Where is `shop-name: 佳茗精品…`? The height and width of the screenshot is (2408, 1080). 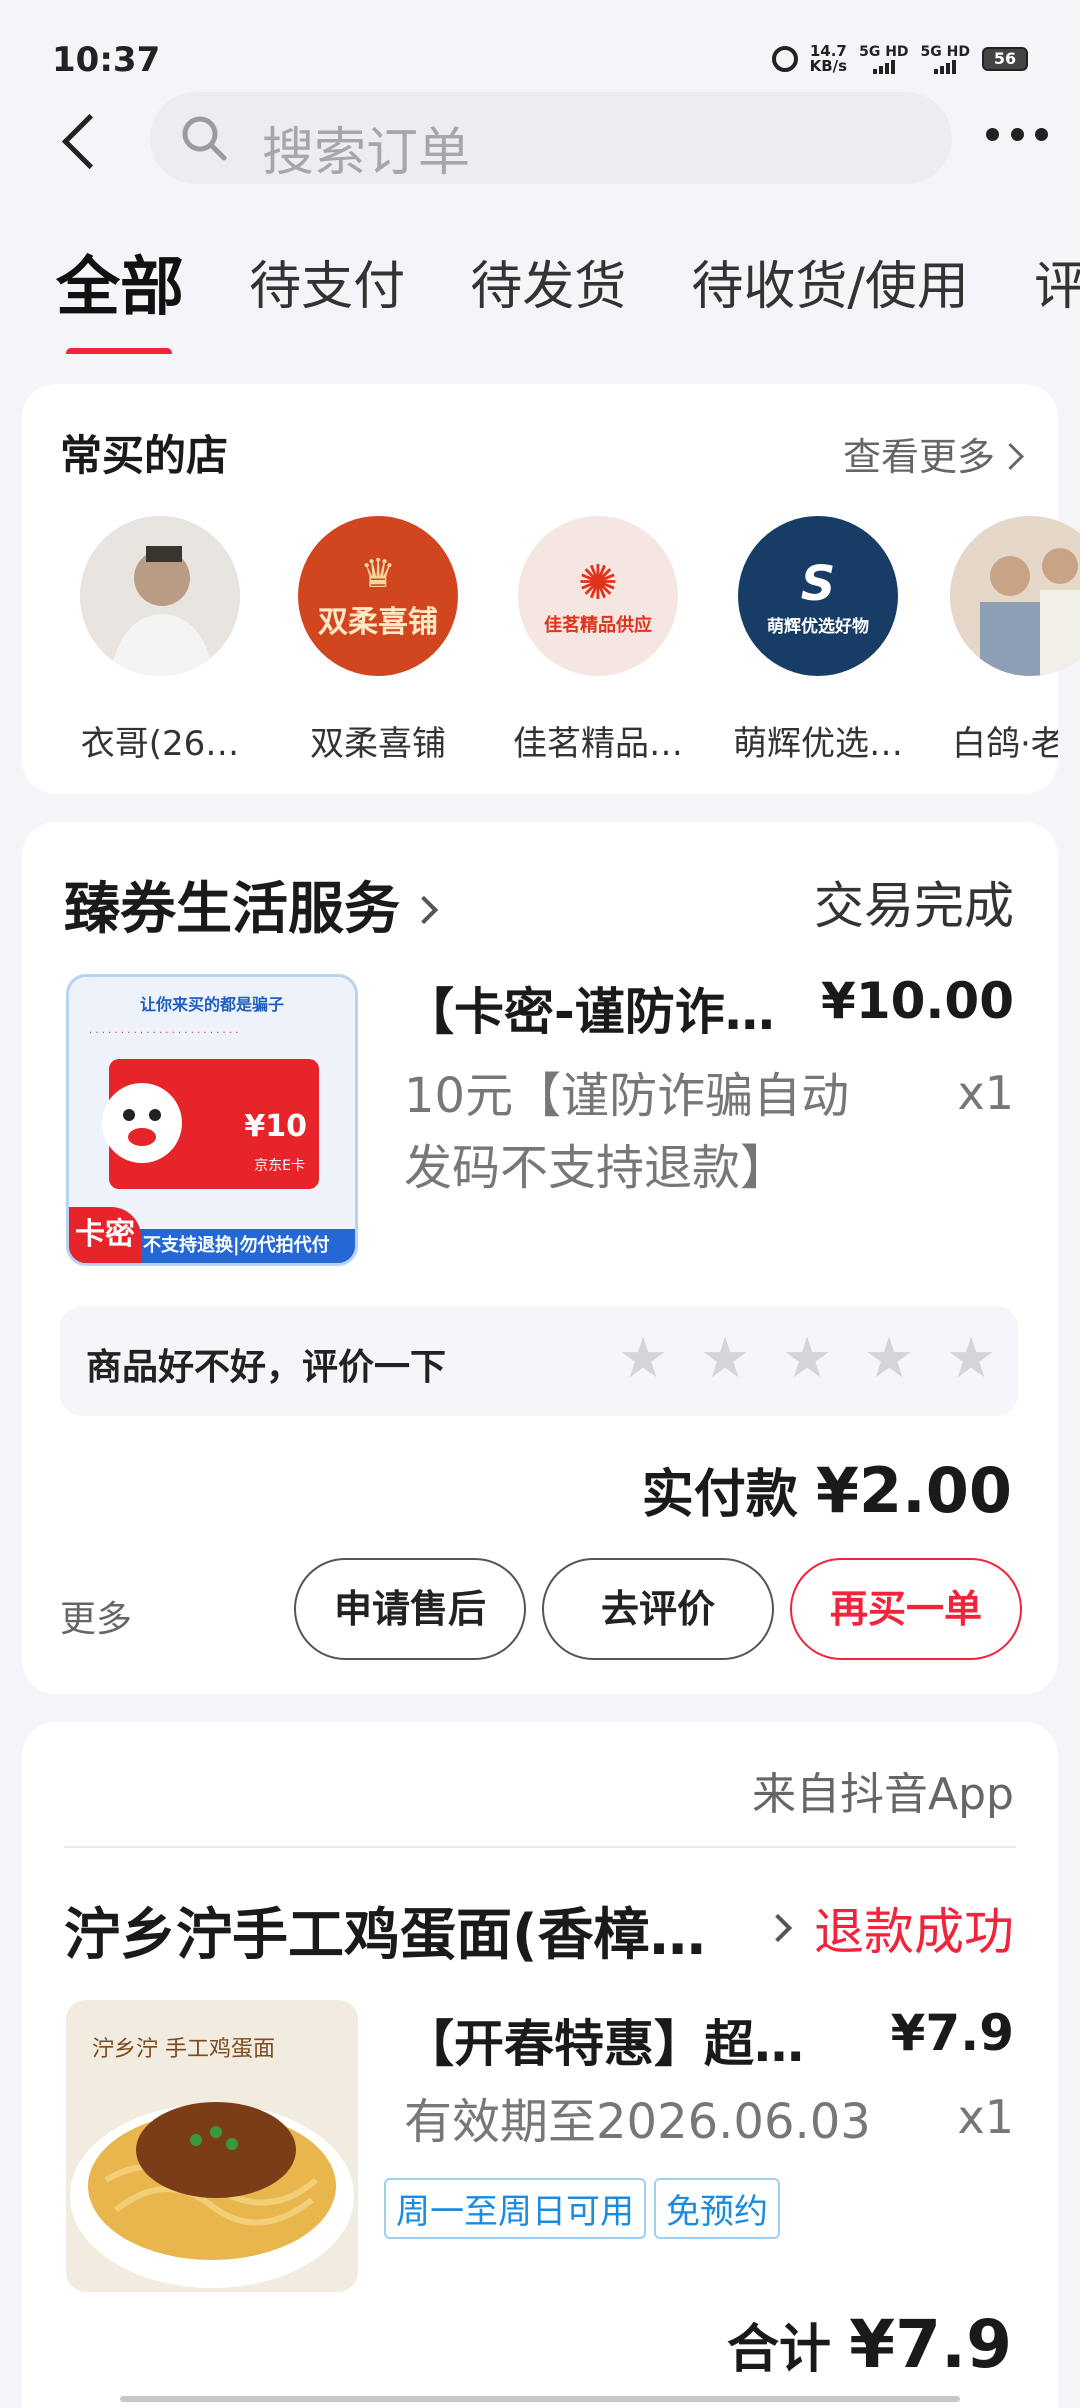
shop-name: 佳茗精品… is located at coordinates (598, 744).